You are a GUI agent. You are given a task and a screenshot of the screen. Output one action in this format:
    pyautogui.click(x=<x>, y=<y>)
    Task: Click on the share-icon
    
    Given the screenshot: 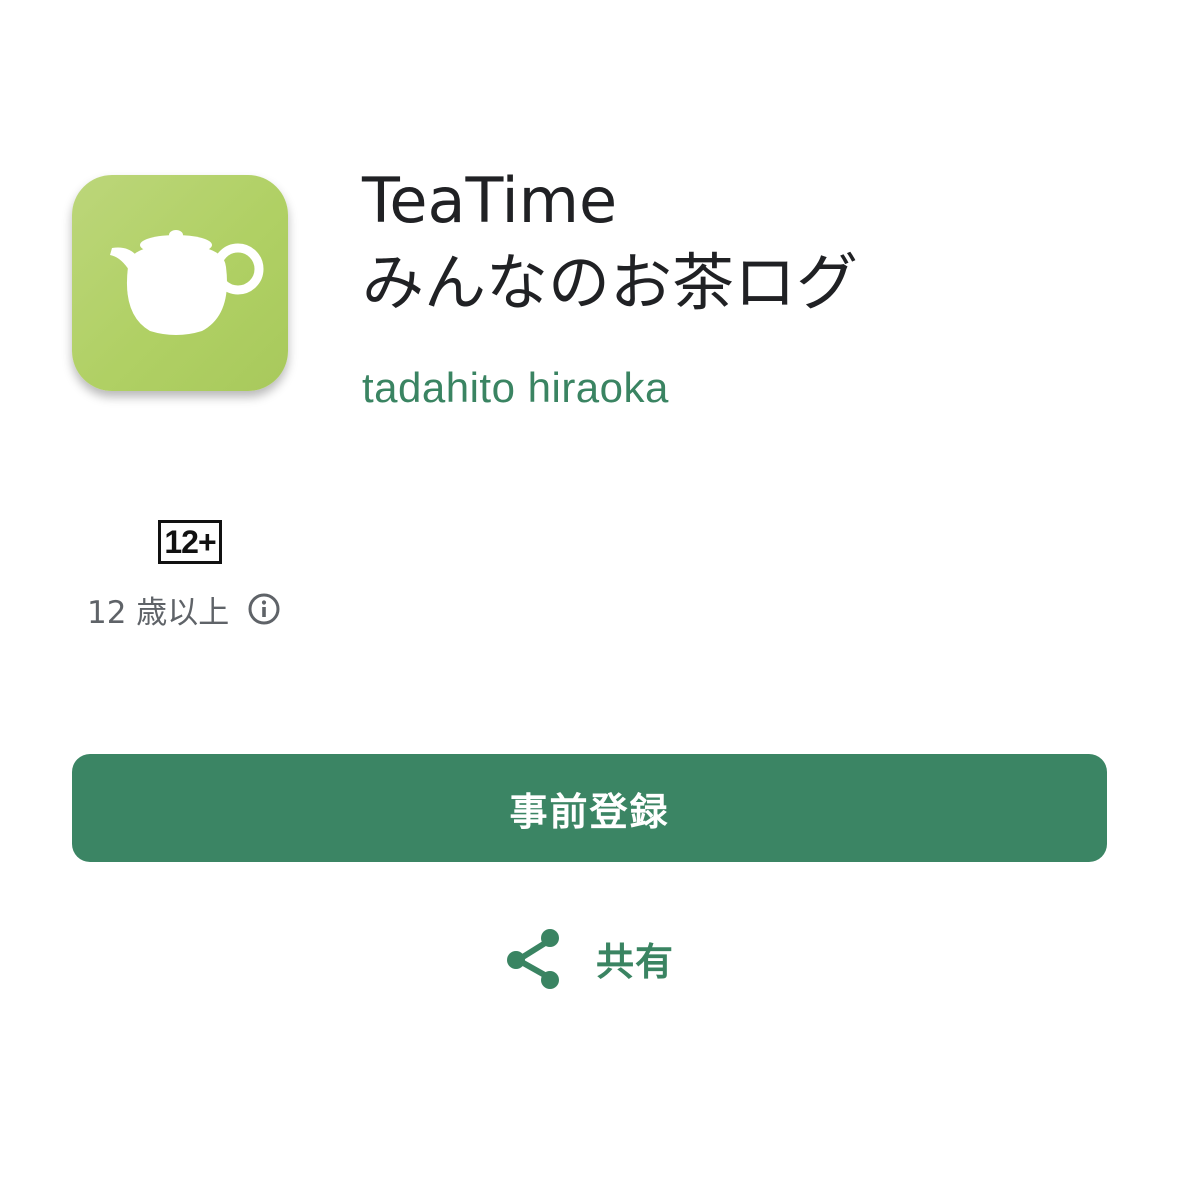 What is the action you would take?
    pyautogui.click(x=533, y=959)
    